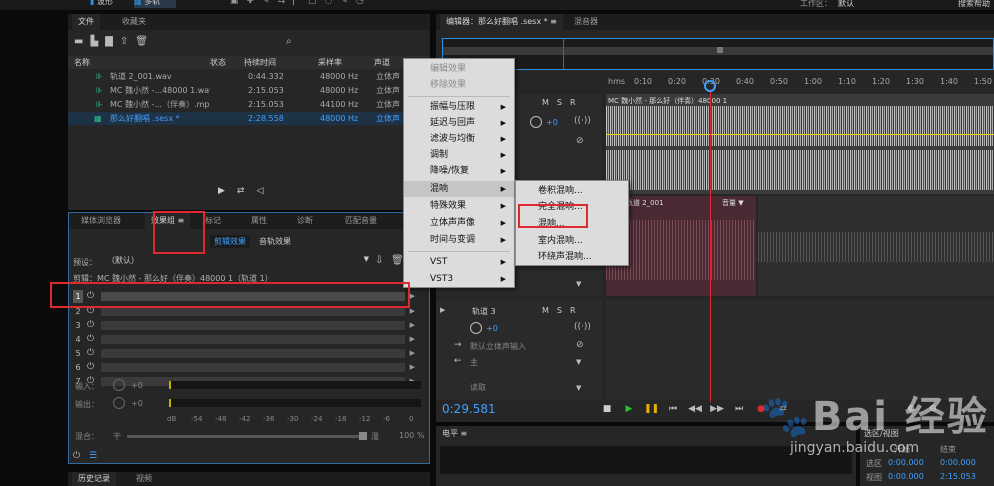 This screenshot has height=486, width=994. Describe the element at coordinates (459, 85) in the screenshot. I see `menu-item-remove-effect: 移除效果` at that location.